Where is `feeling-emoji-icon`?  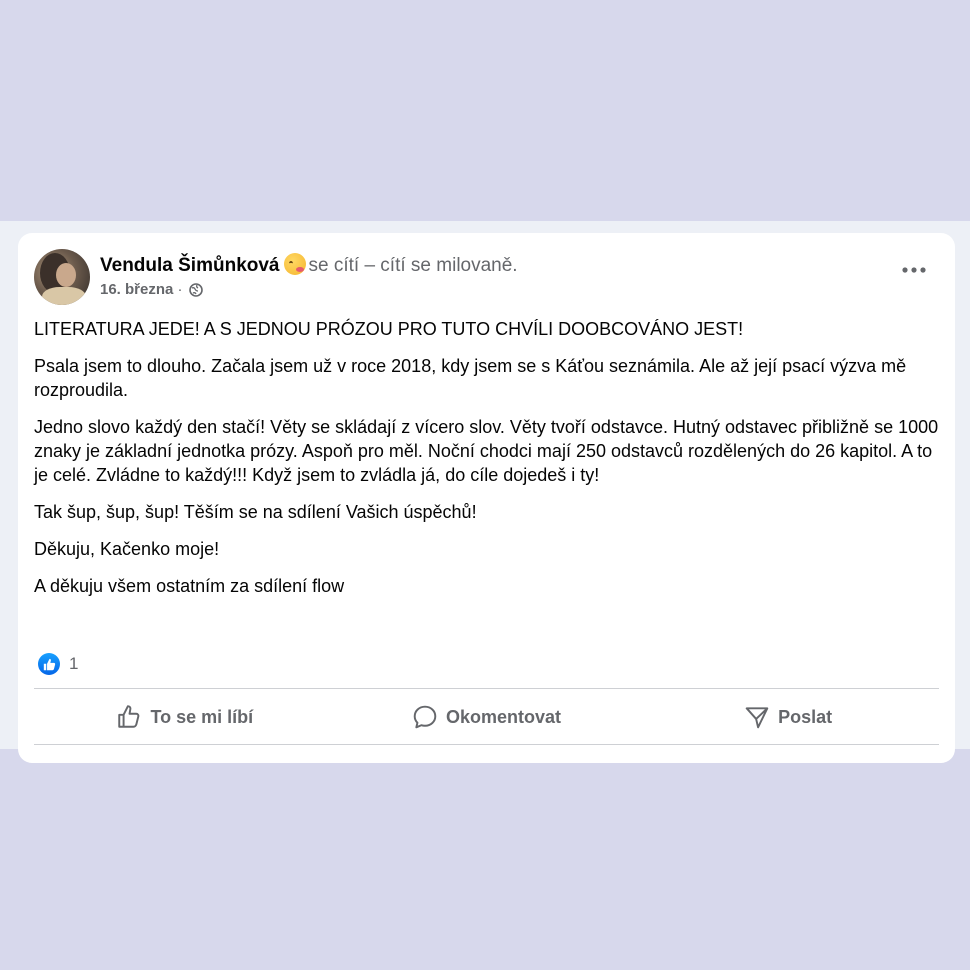
feeling-emoji-icon is located at coordinates (294, 264).